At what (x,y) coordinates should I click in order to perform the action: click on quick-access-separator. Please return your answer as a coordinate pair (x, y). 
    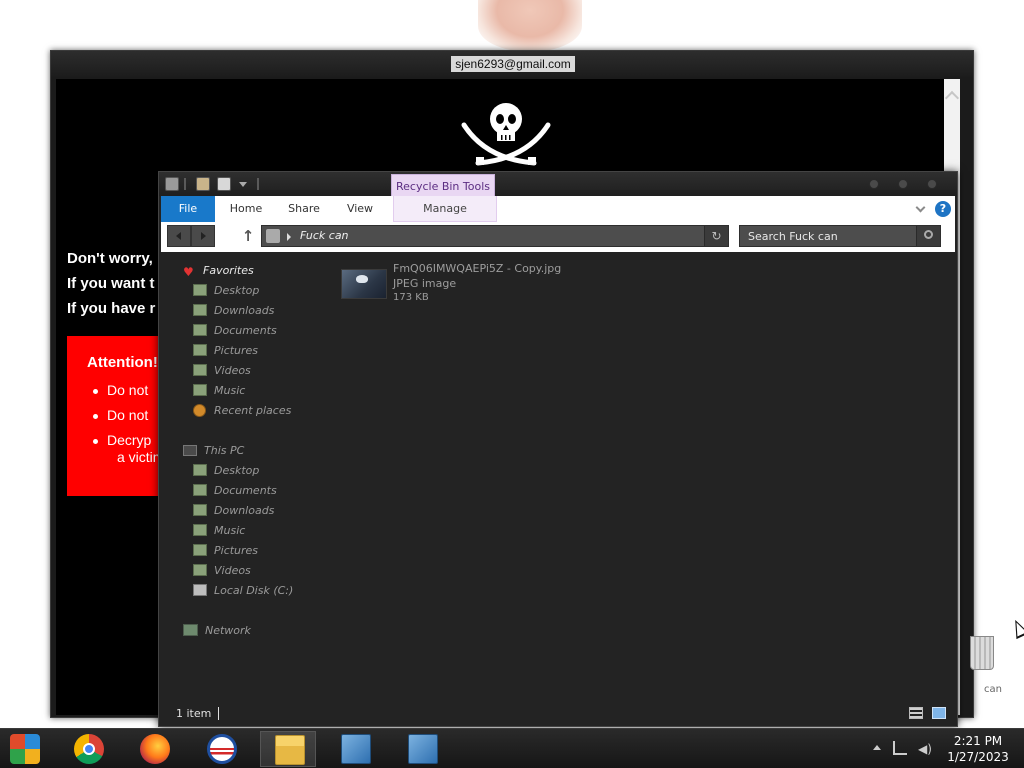
    Looking at the image, I should click on (185, 184).